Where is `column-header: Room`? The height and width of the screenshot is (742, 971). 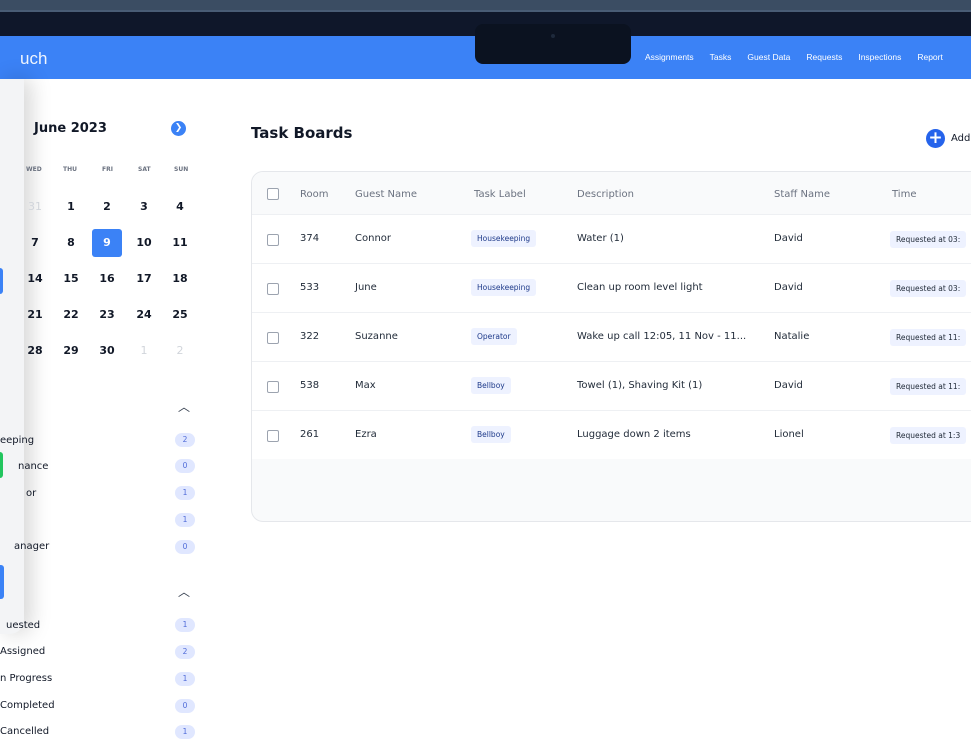
column-header: Room is located at coordinates (314, 194).